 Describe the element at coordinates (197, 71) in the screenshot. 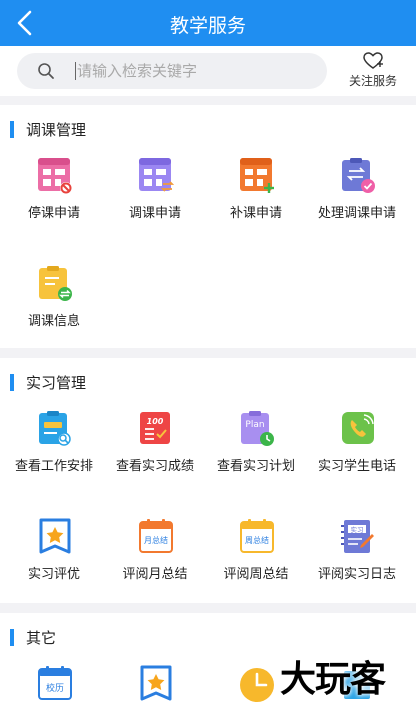

I see `search-input` at that location.